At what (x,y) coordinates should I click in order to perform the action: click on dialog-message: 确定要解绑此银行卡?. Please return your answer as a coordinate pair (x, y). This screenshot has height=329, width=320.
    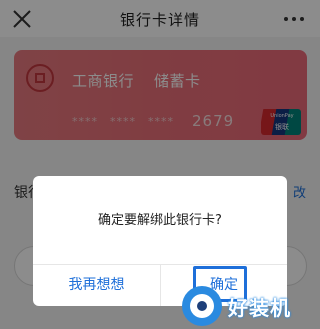
    Looking at the image, I should click on (160, 220).